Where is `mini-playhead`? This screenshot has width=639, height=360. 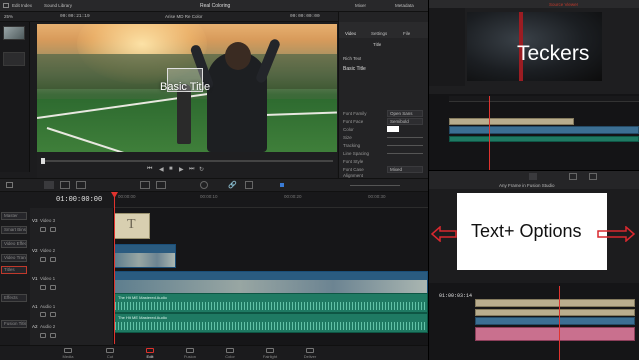
mini-playhead is located at coordinates (489, 133).